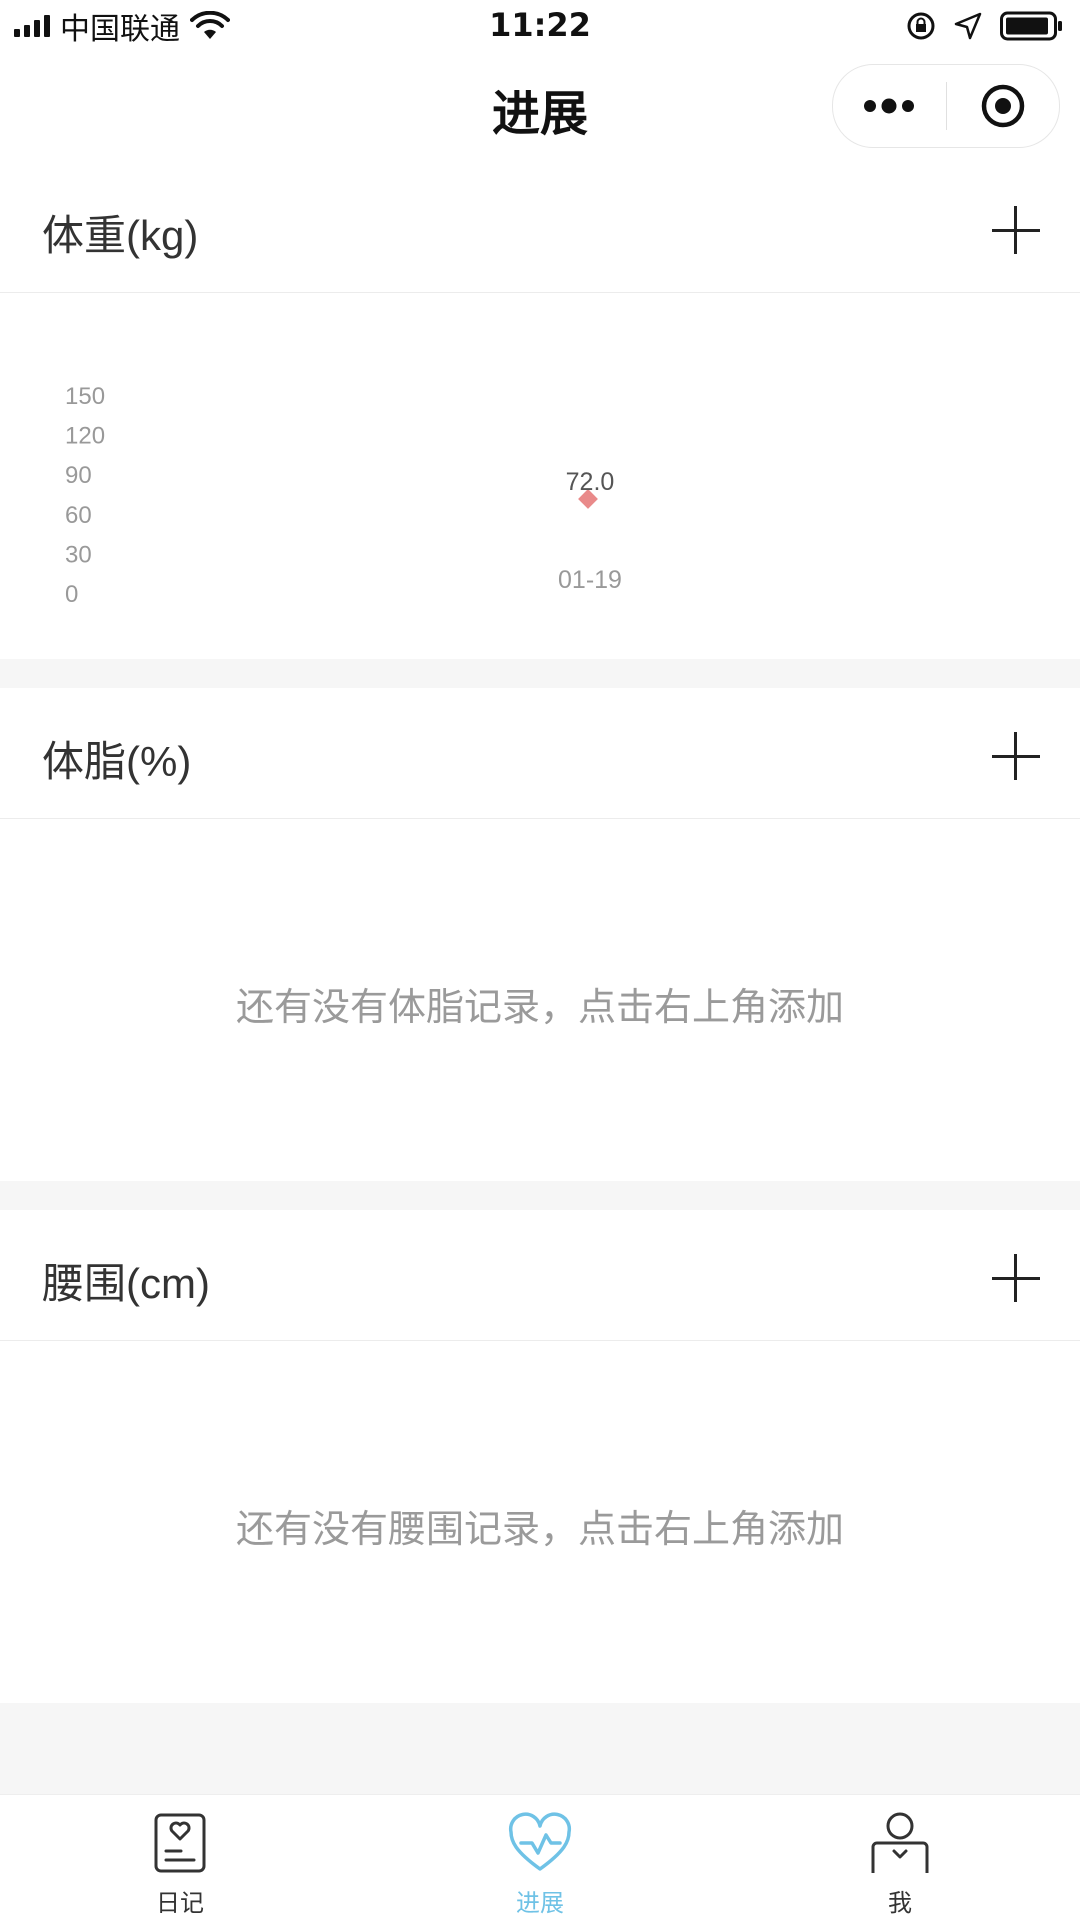  I want to click on more-button, so click(889, 106).